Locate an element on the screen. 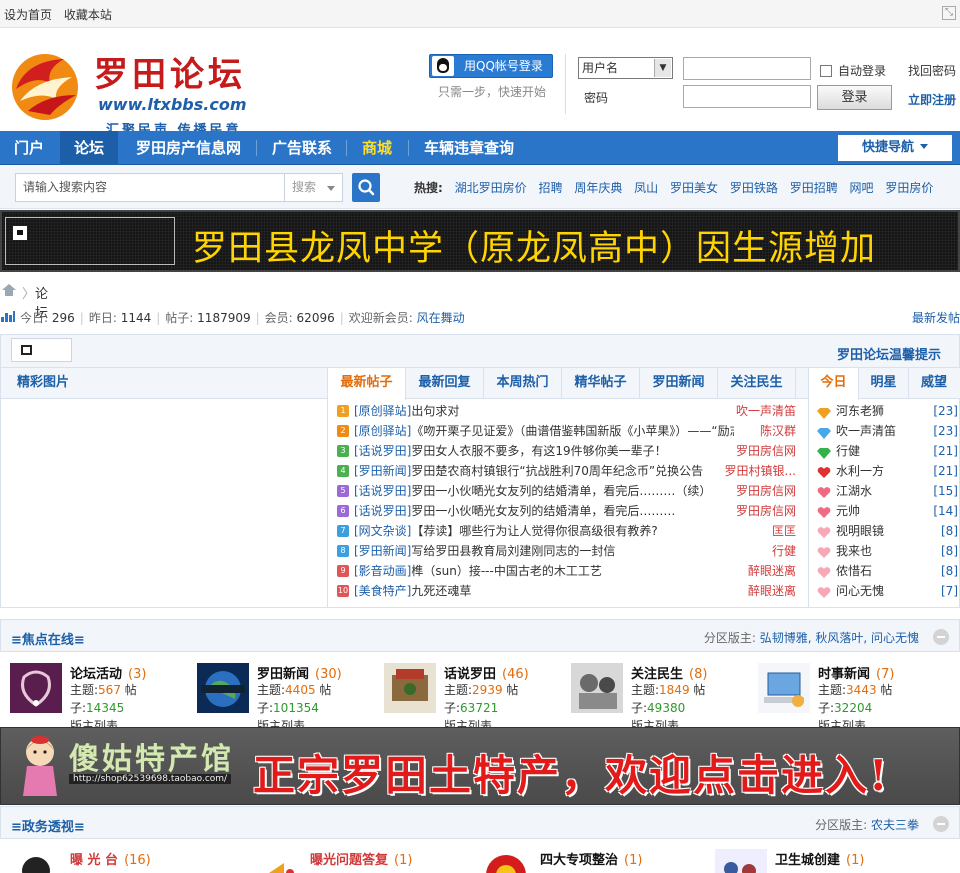  nav-item-real-estate: 罗田房产信息网 is located at coordinates (188, 148).